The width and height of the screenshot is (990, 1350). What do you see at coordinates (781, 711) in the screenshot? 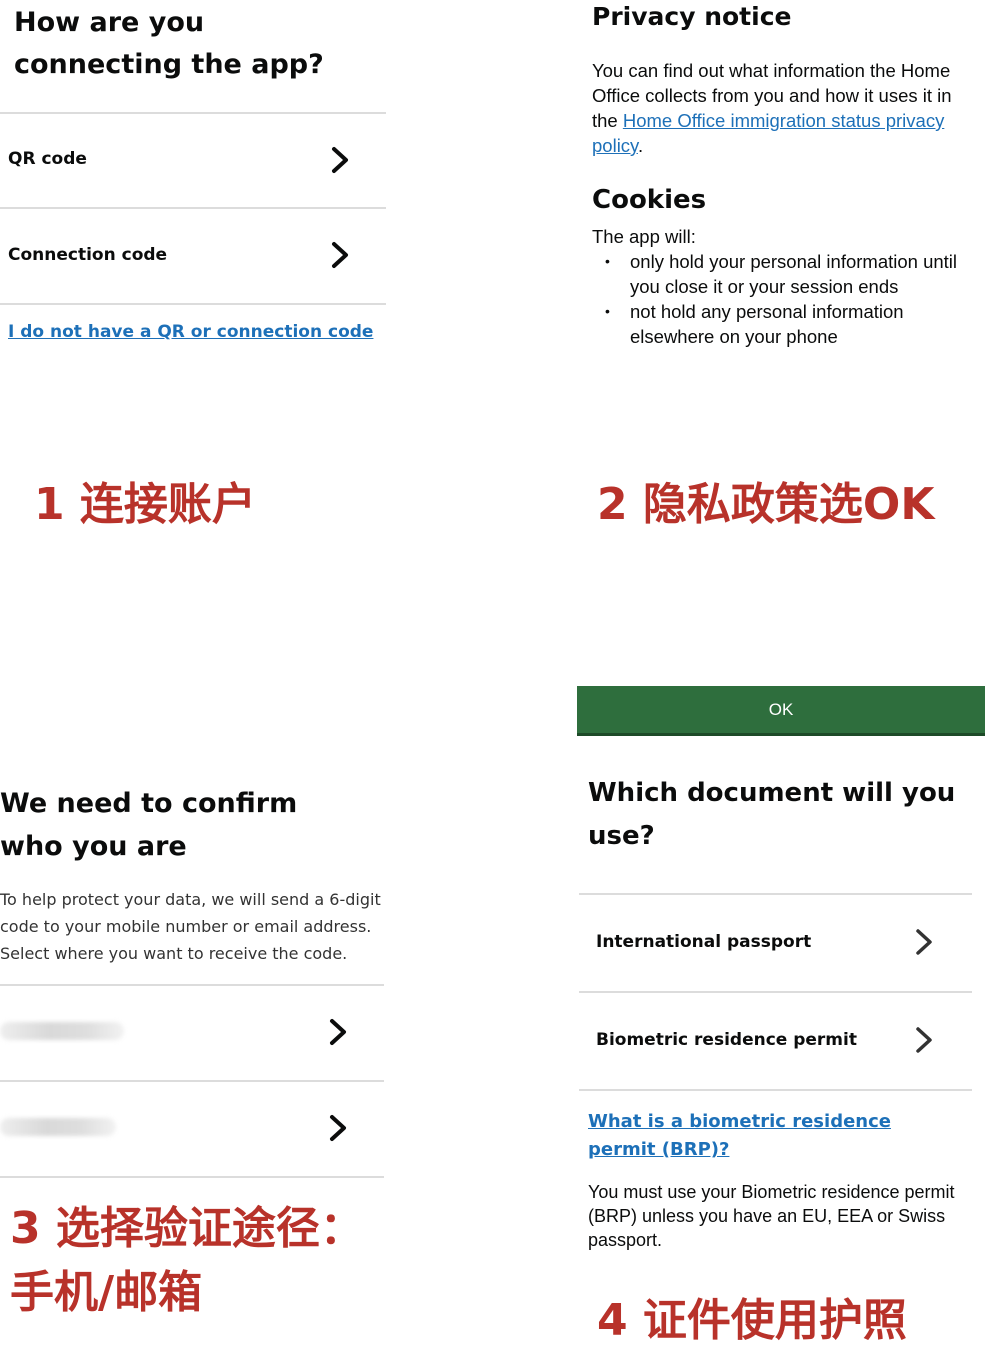
I see `ok-button: OK` at bounding box center [781, 711].